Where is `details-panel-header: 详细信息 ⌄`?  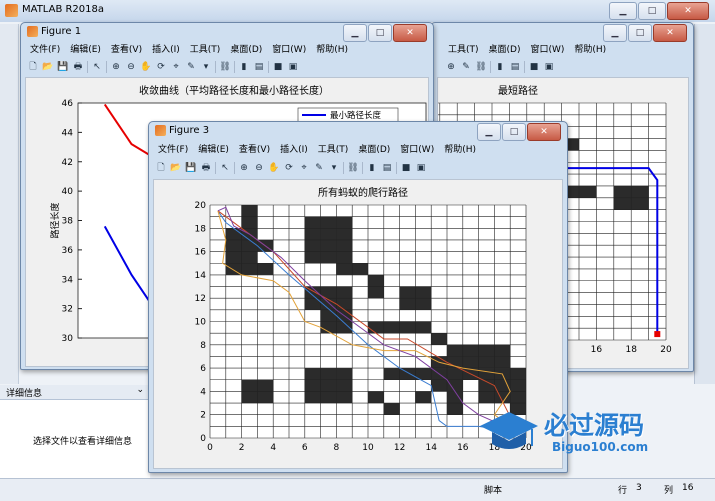
details-panel-header: 详细信息 ⌄ is located at coordinates (75, 392).